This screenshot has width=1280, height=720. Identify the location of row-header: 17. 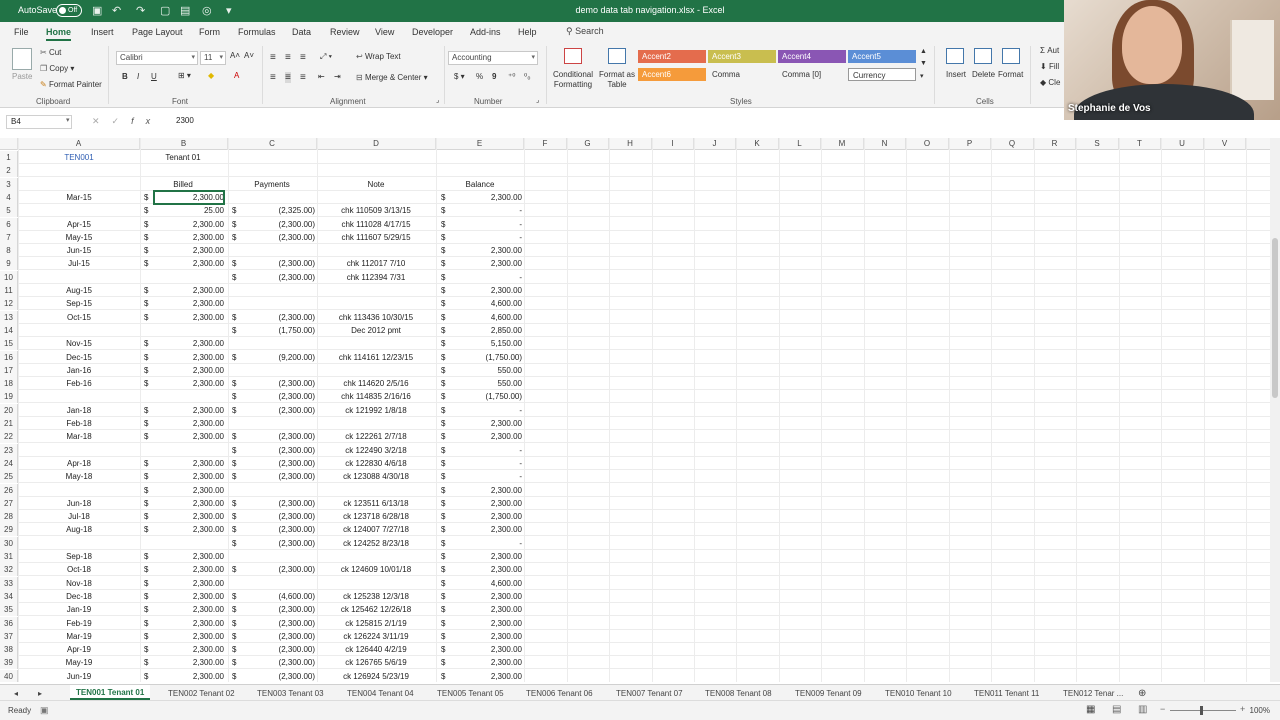
(9, 370).